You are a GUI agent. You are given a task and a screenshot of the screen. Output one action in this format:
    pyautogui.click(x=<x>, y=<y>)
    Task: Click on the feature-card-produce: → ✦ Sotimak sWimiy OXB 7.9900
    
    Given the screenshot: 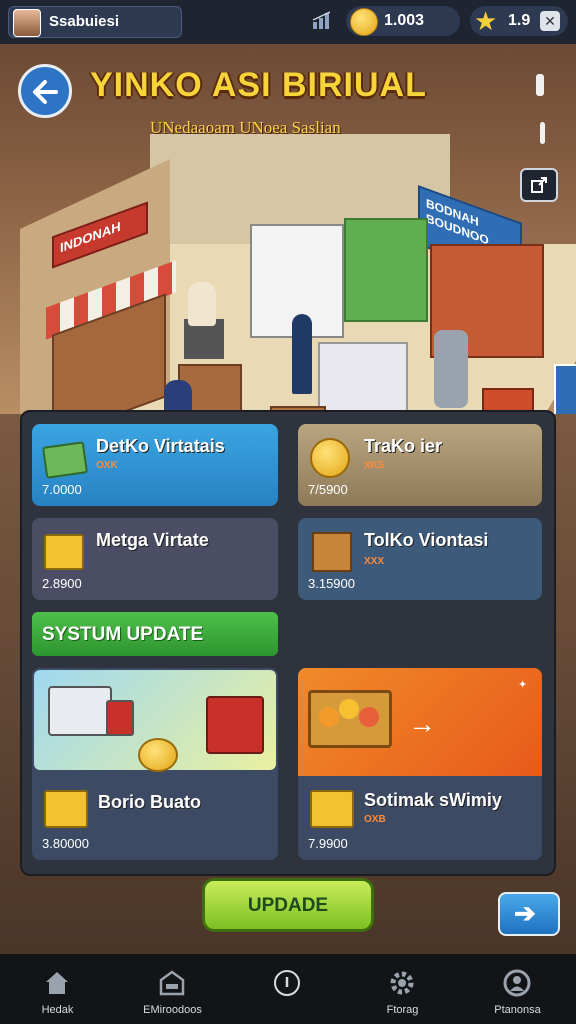 What is the action you would take?
    pyautogui.click(x=420, y=764)
    